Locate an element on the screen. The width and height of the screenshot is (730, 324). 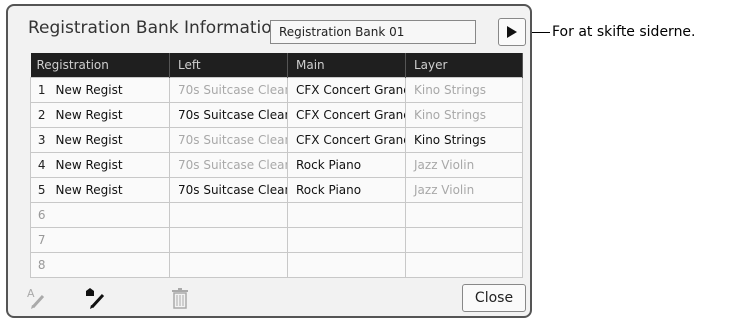
delete-button is located at coordinates (181, 298).